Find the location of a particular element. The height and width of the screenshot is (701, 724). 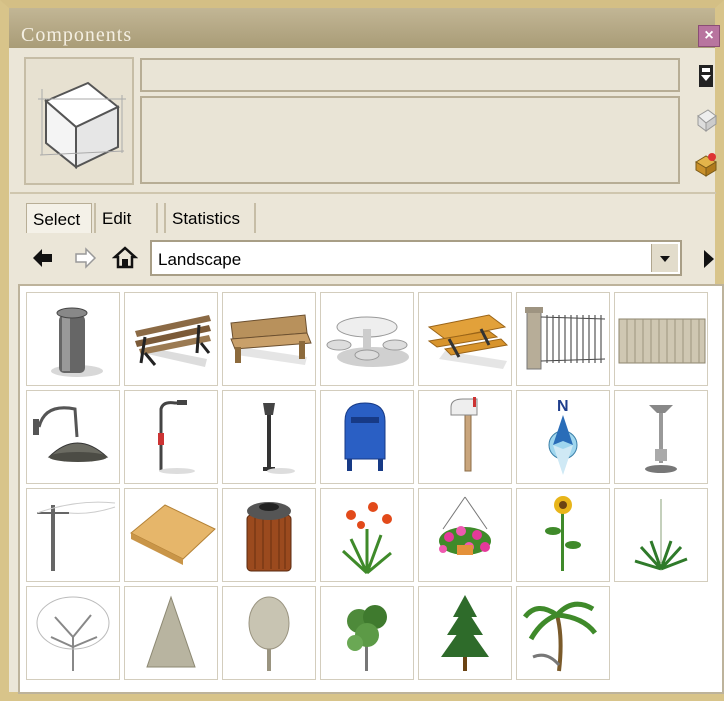

chevron-down-icon is located at coordinates (665, 259).